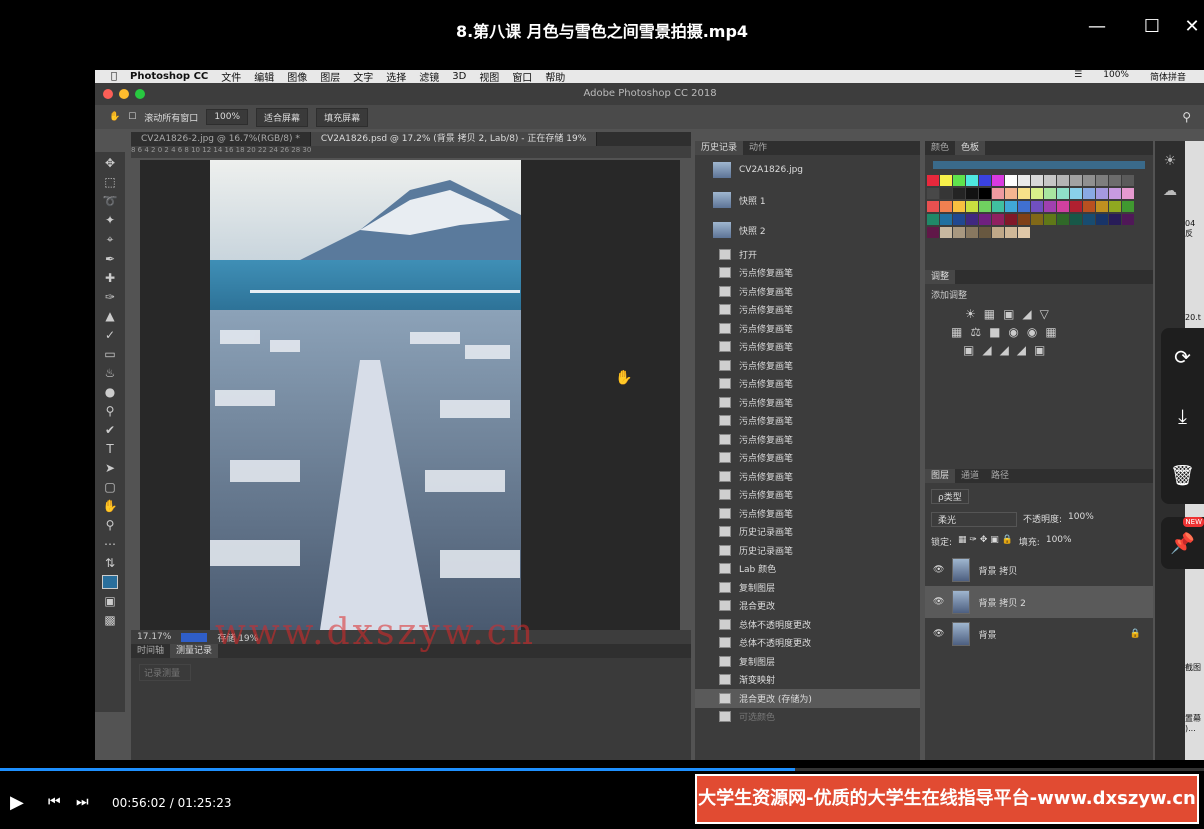  I want to click on history-brush-icon: ✓, so click(110, 335).